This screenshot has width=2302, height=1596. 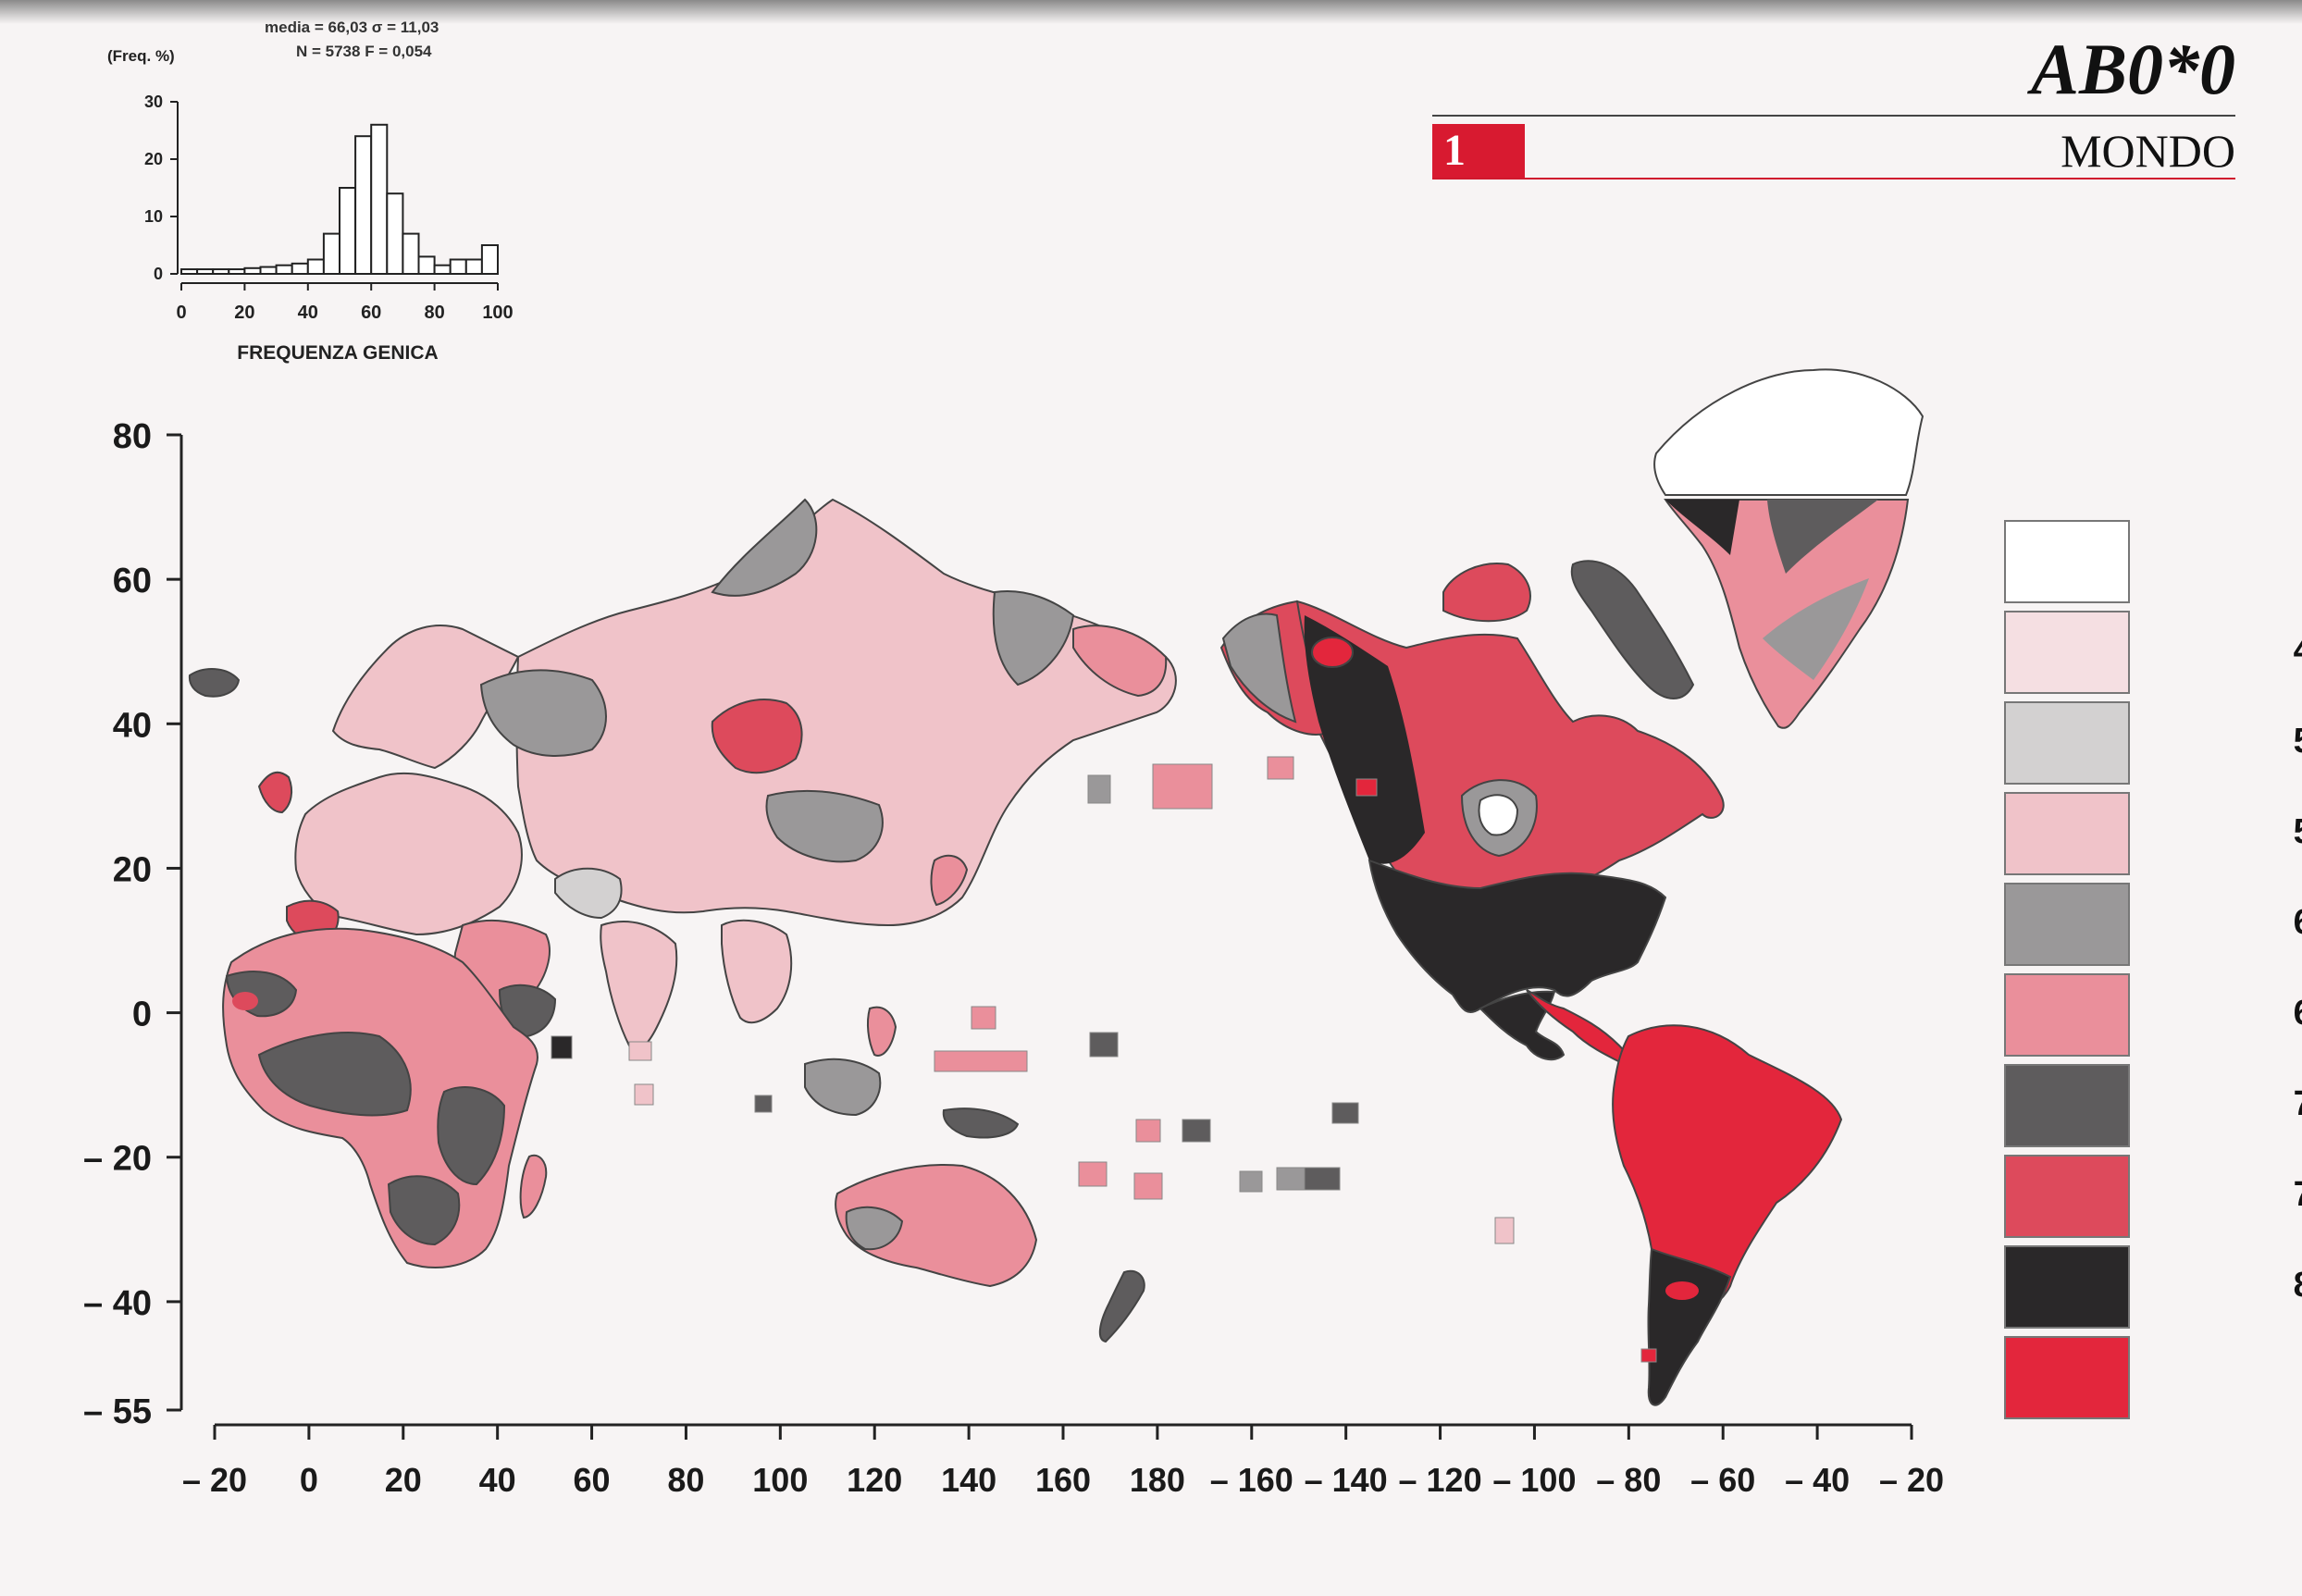 I want to click on lon-tick-label: – 160, so click(x=1252, y=1480).